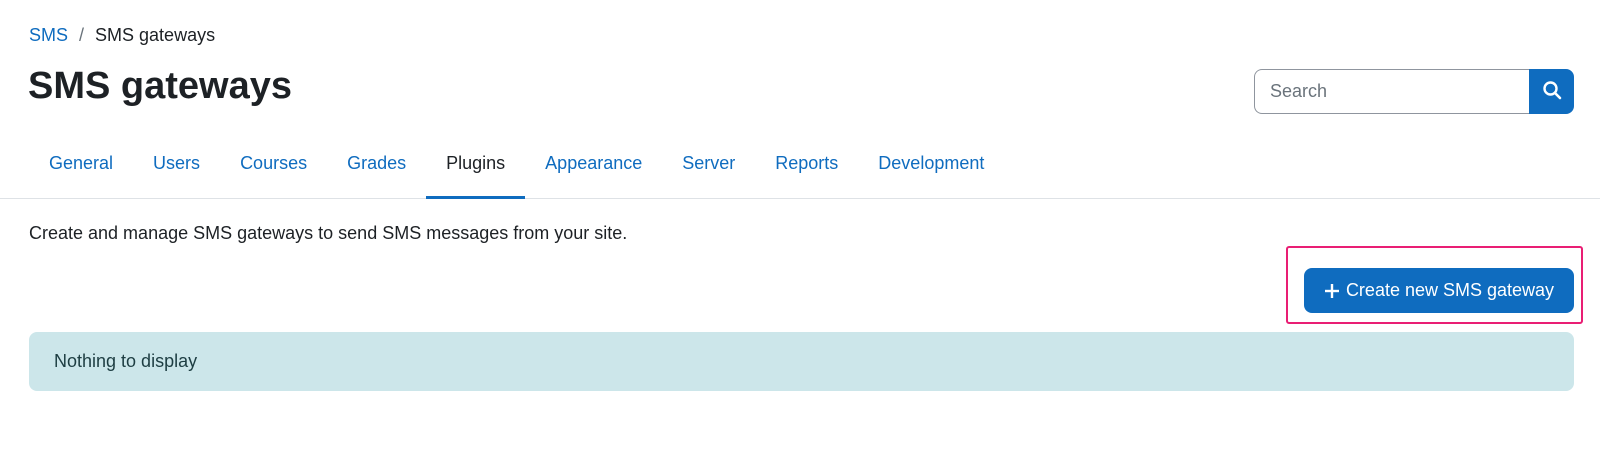  What do you see at coordinates (1450, 290) in the screenshot?
I see `create-button-label: Create new SMS gateway` at bounding box center [1450, 290].